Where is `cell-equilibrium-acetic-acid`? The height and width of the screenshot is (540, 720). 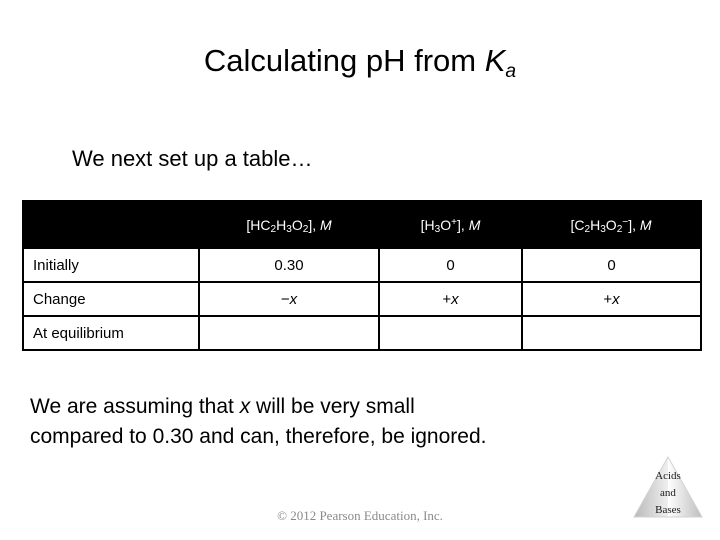 cell-equilibrium-acetic-acid is located at coordinates (289, 333).